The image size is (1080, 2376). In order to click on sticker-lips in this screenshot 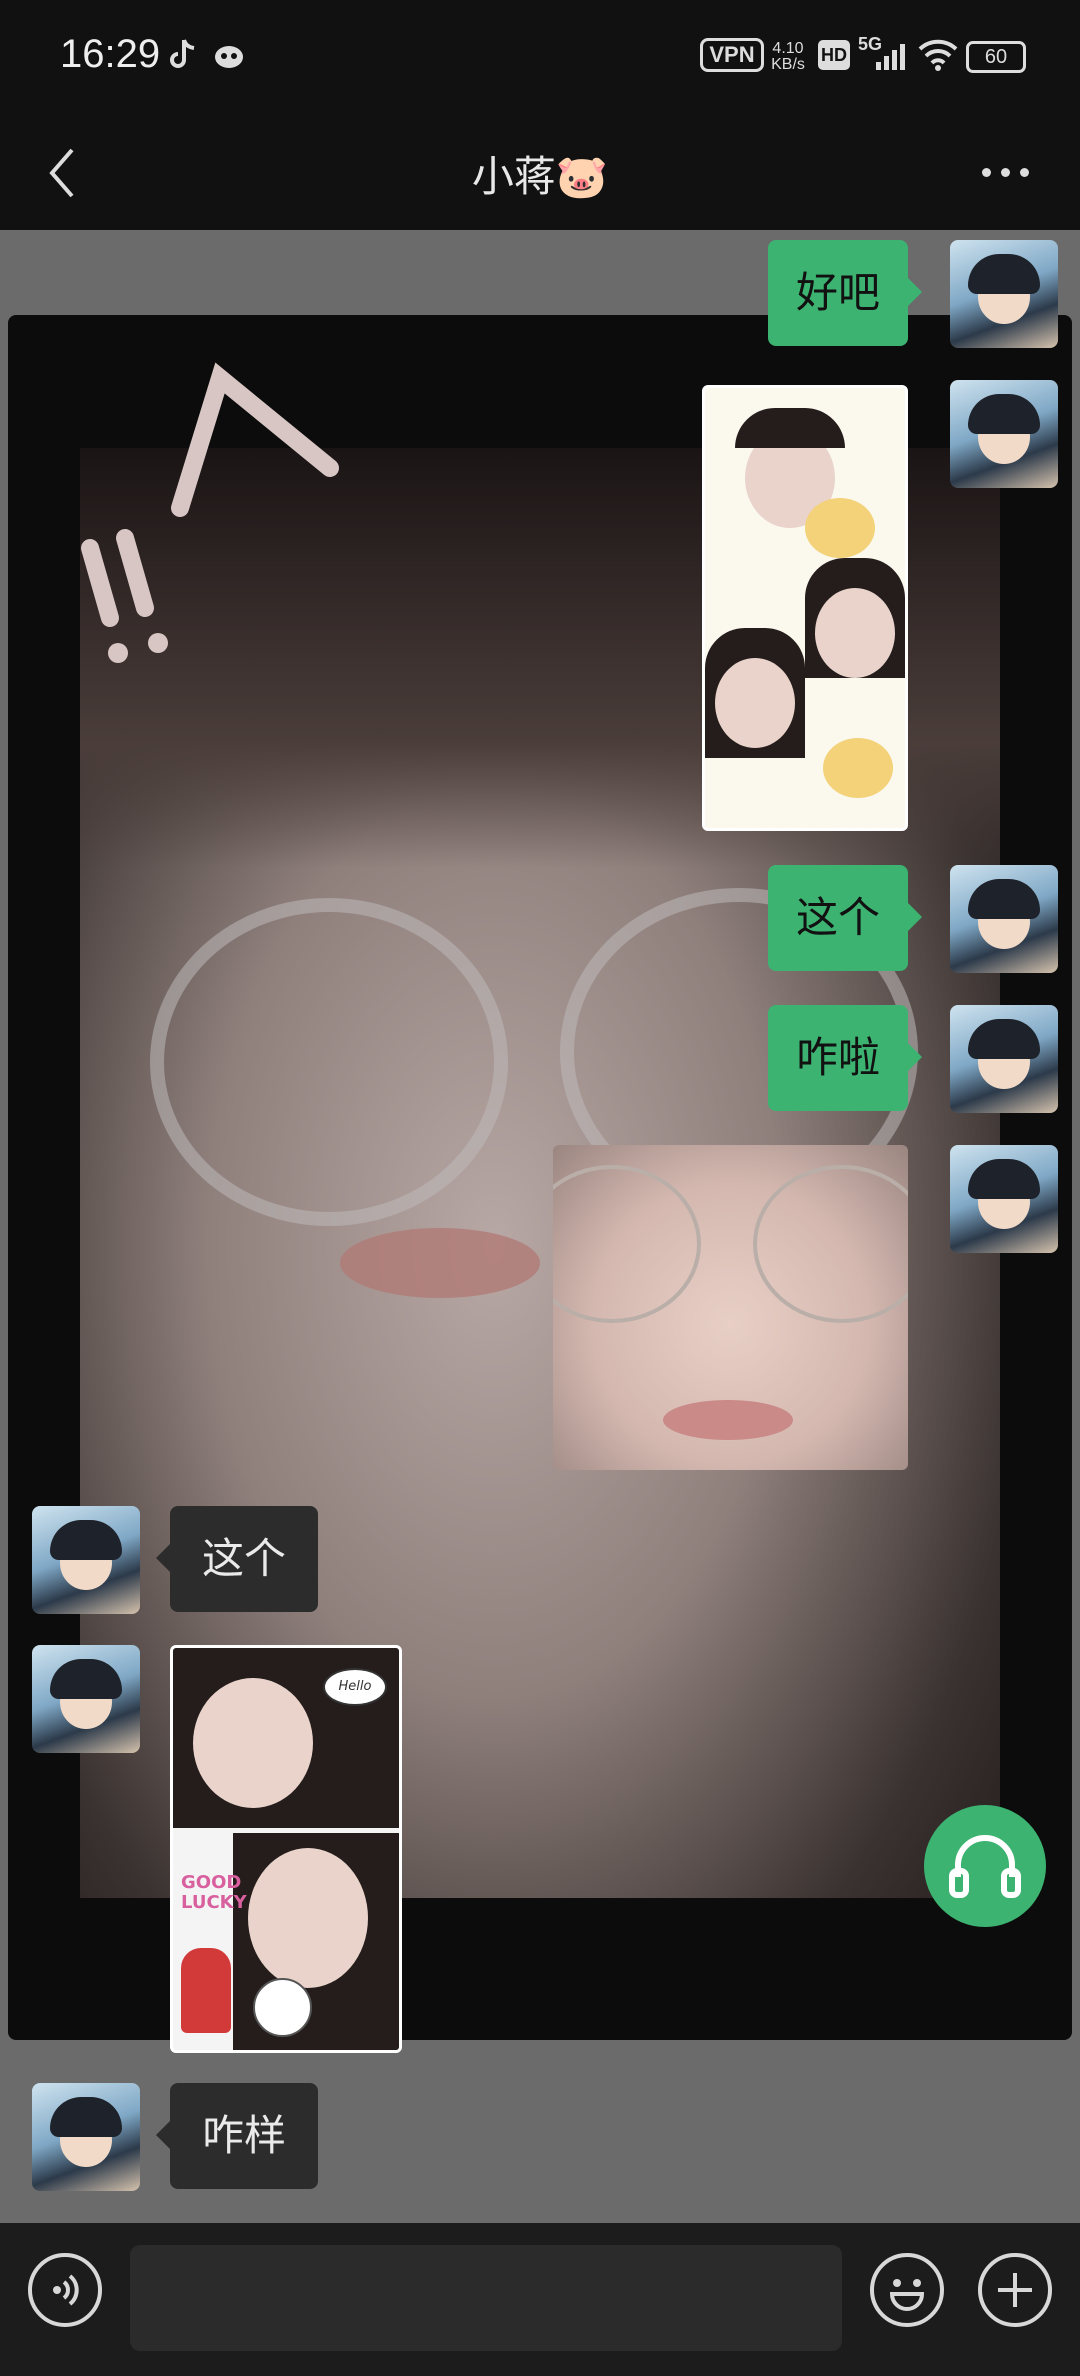, I will do `click(728, 1420)`.